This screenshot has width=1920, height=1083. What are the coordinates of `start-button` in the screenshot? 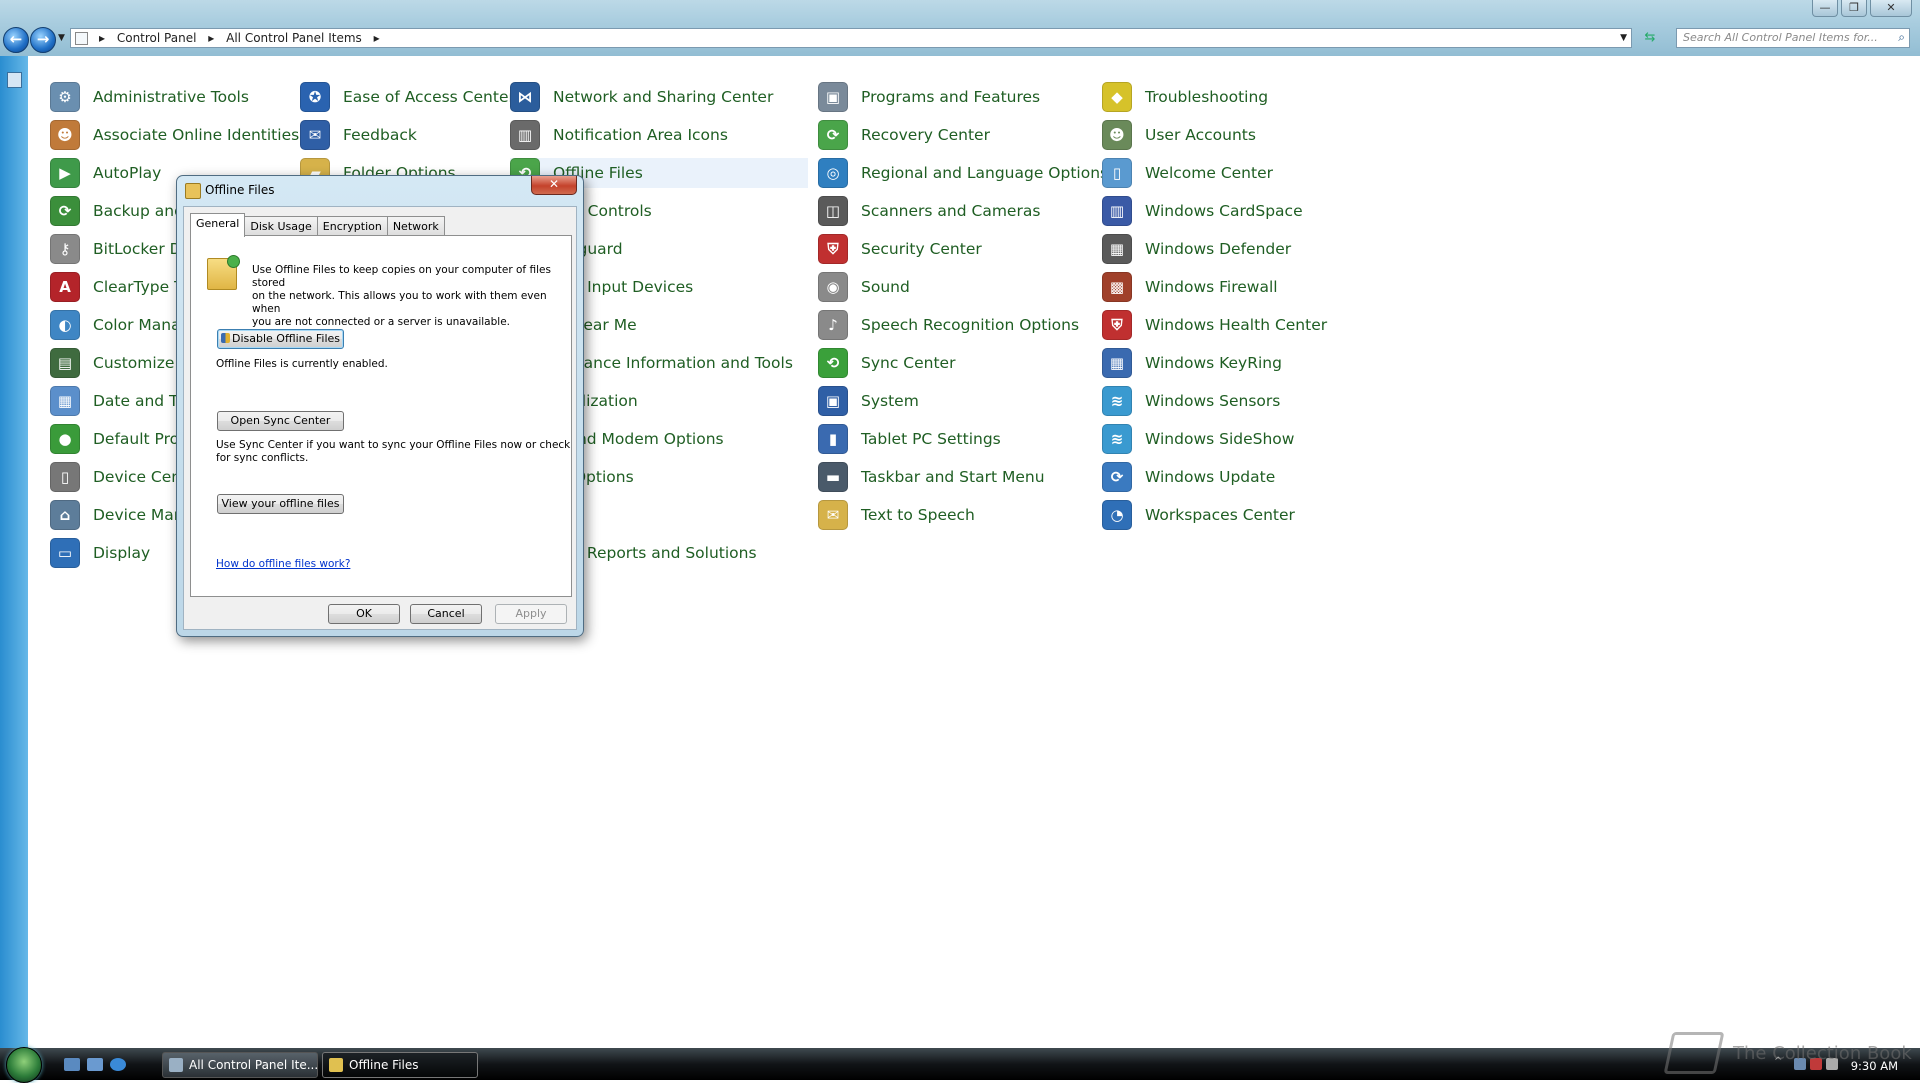 It's located at (24, 1065).